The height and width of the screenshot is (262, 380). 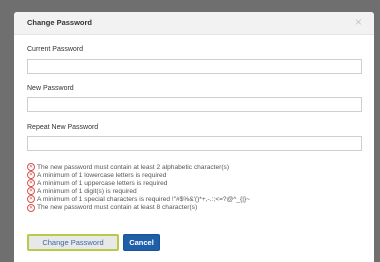 I want to click on repeat-password-input, so click(x=194, y=143).